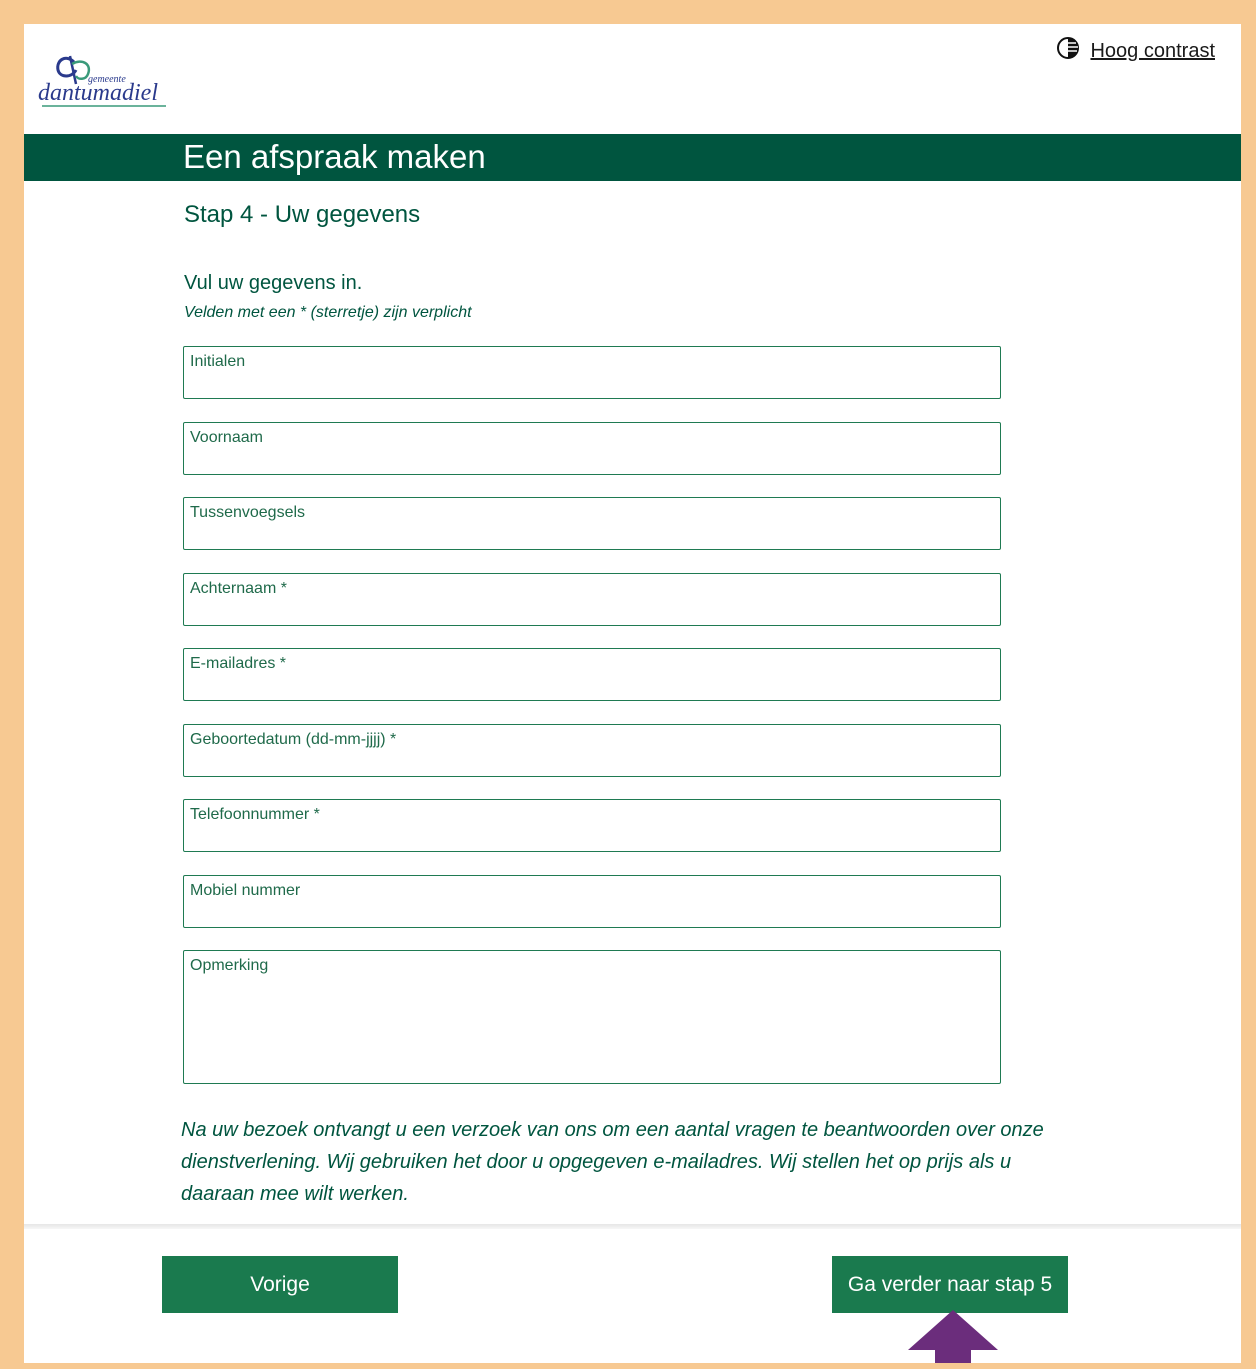 This screenshot has width=1256, height=1369. I want to click on field-label: Voornaam, so click(226, 437).